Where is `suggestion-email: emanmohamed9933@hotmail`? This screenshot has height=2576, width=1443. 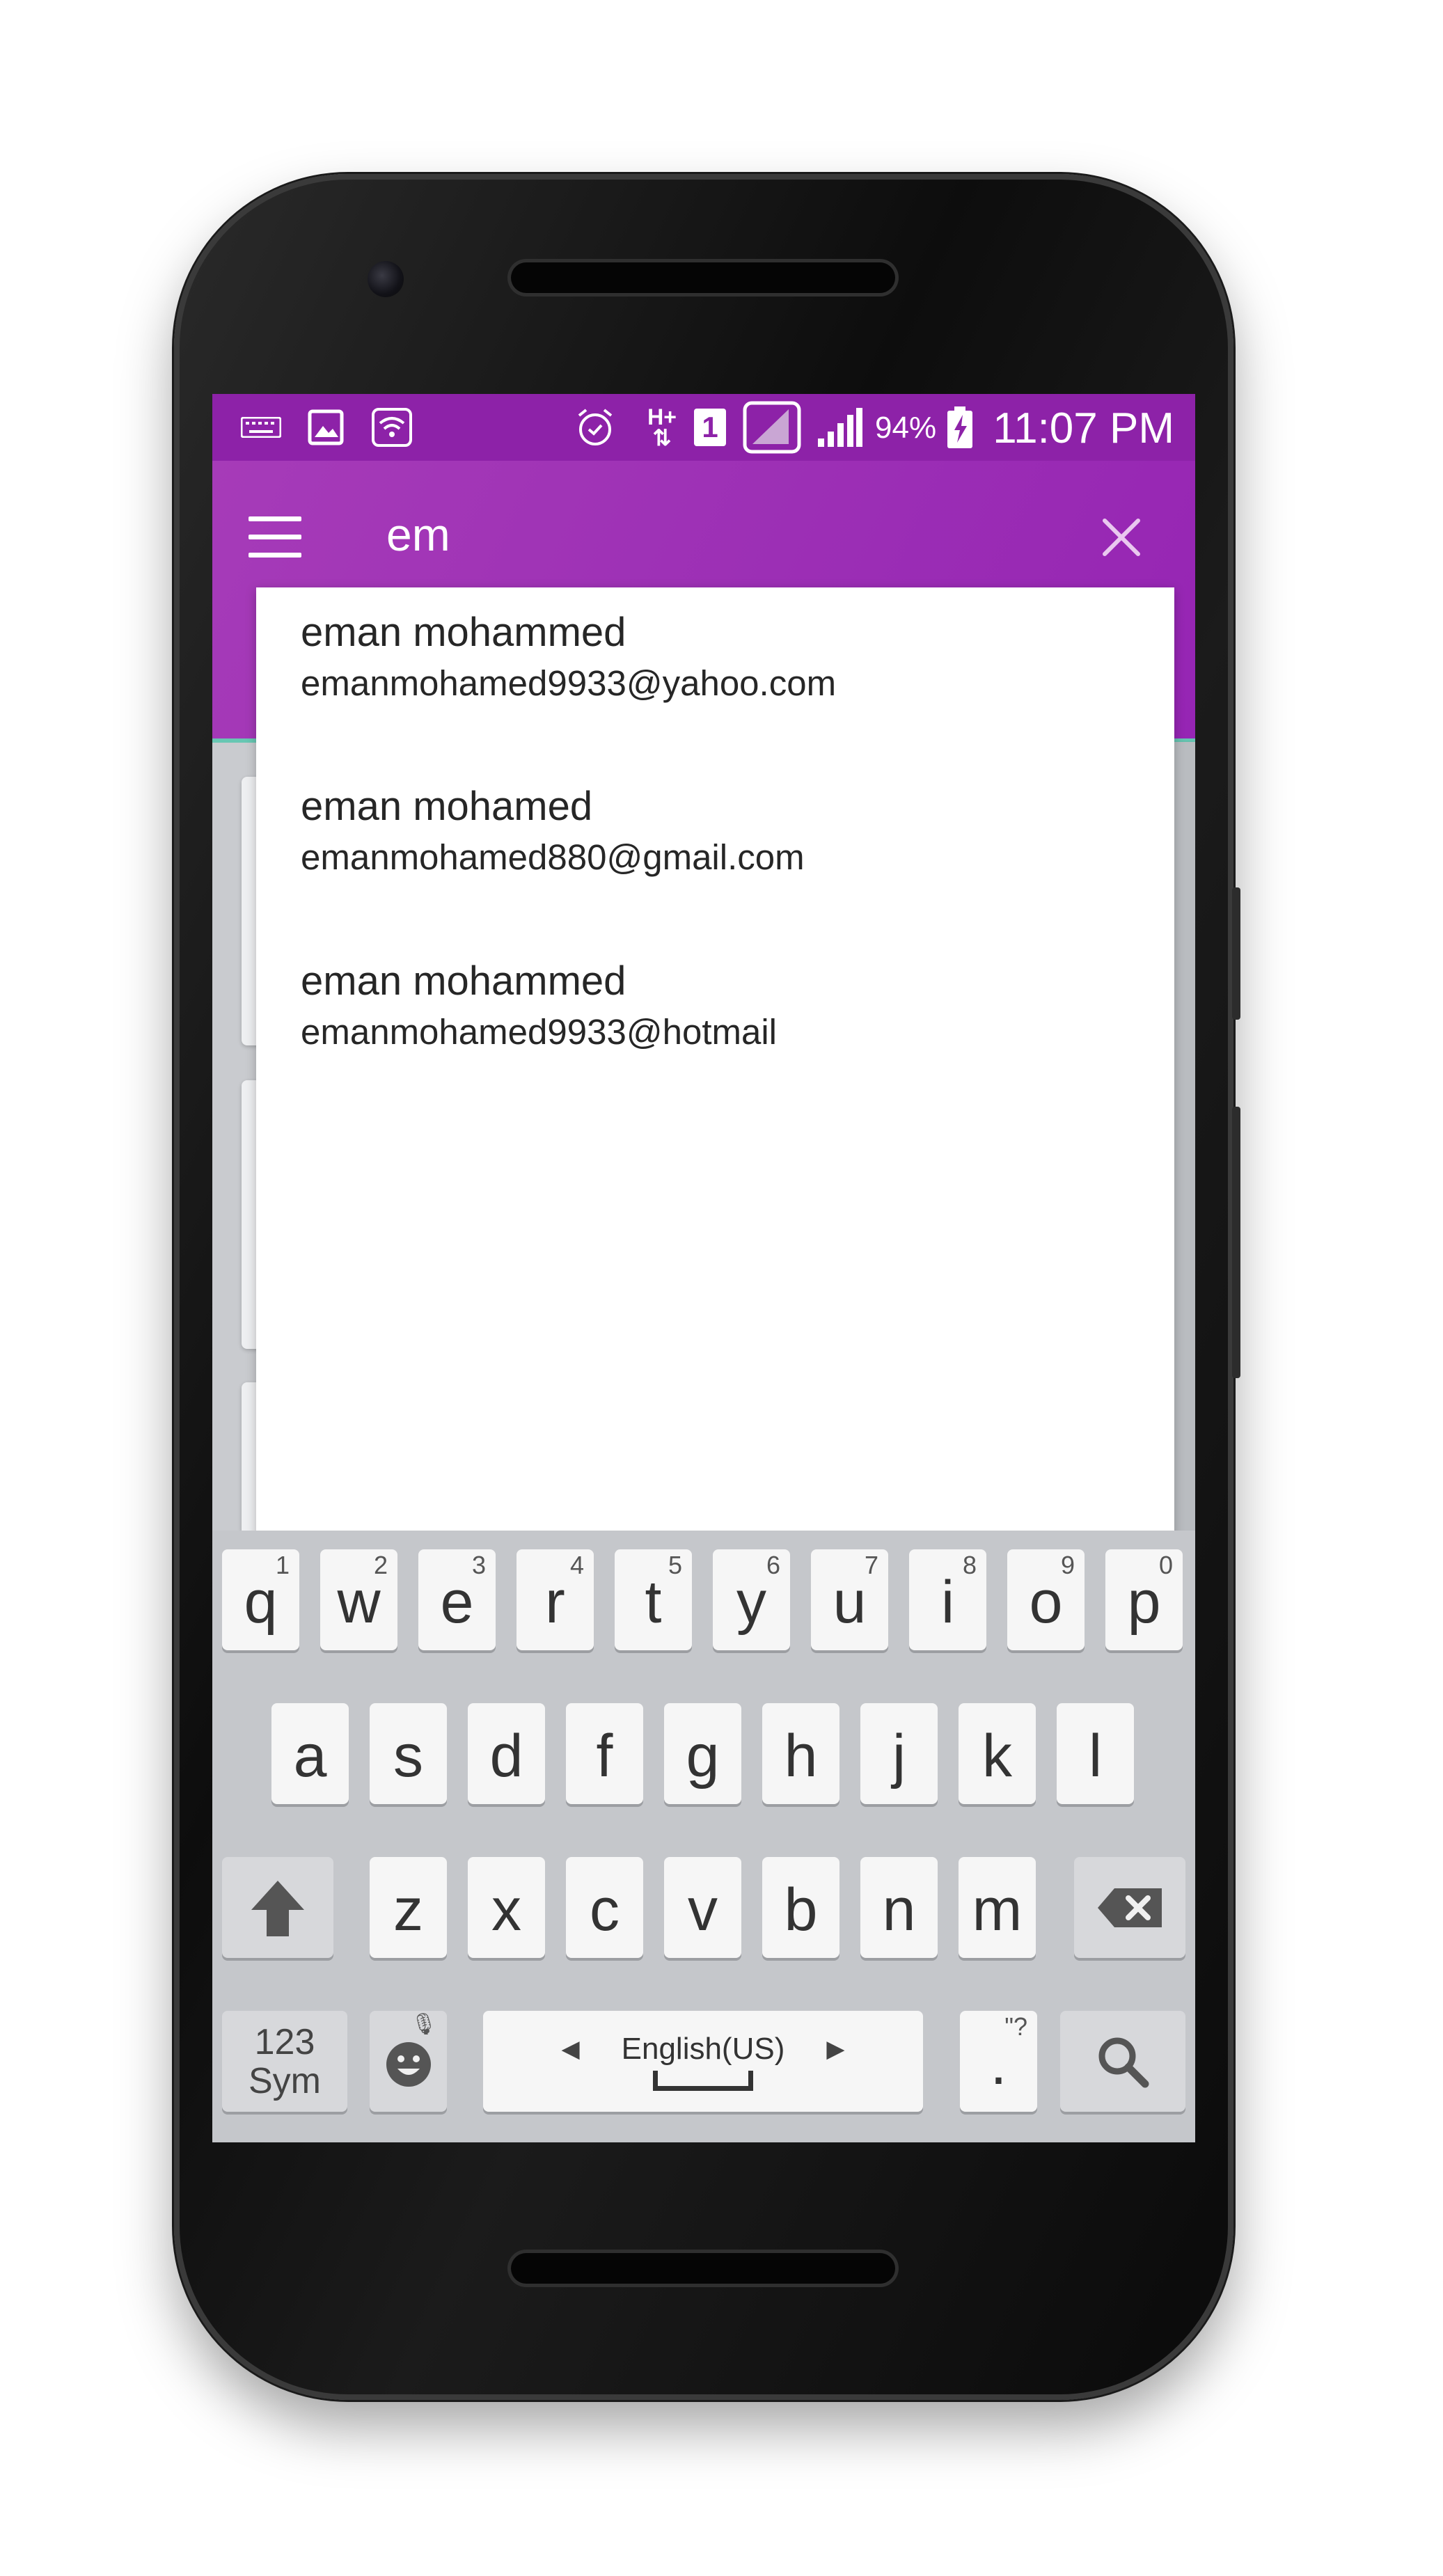 suggestion-email: emanmohamed9933@hotmail is located at coordinates (539, 1032).